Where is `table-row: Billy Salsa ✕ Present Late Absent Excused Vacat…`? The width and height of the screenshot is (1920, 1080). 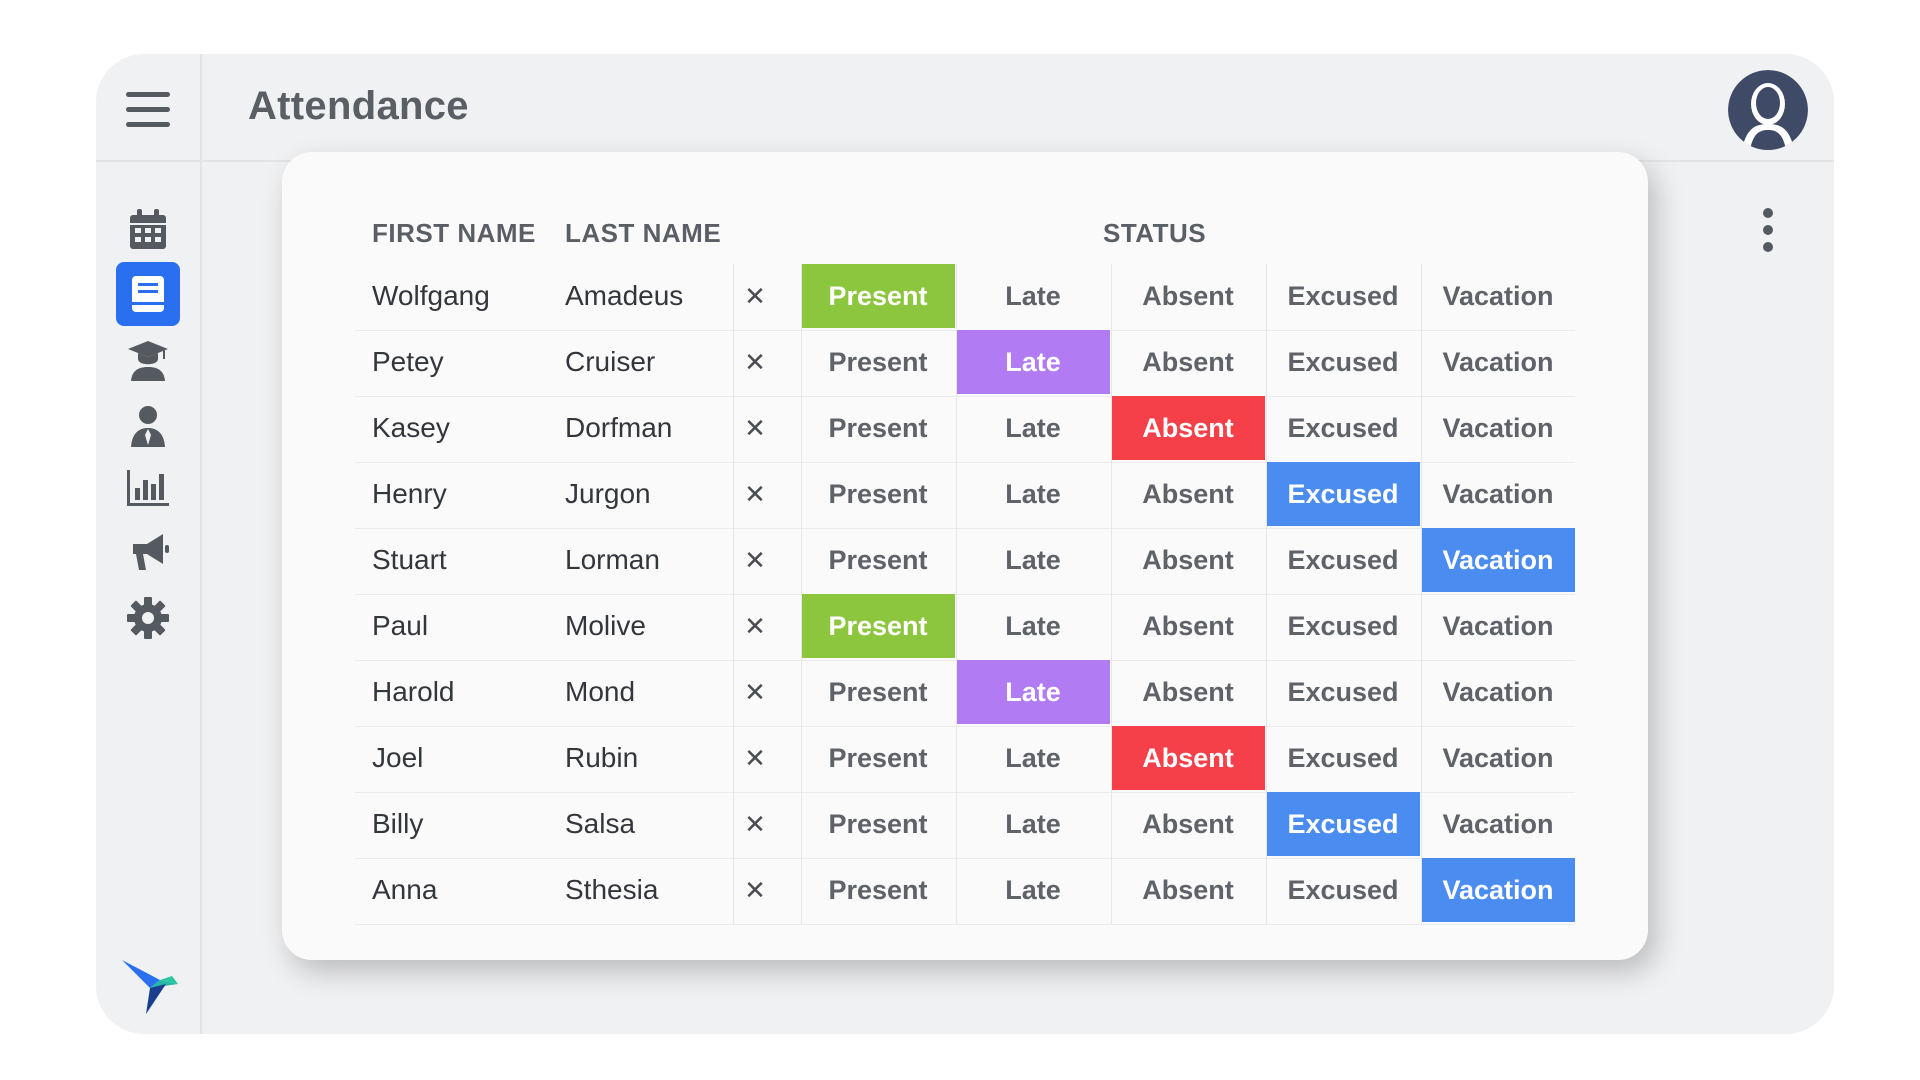
table-row: Billy Salsa ✕ Present Late Absent Excused Vacat… is located at coordinates (965, 825).